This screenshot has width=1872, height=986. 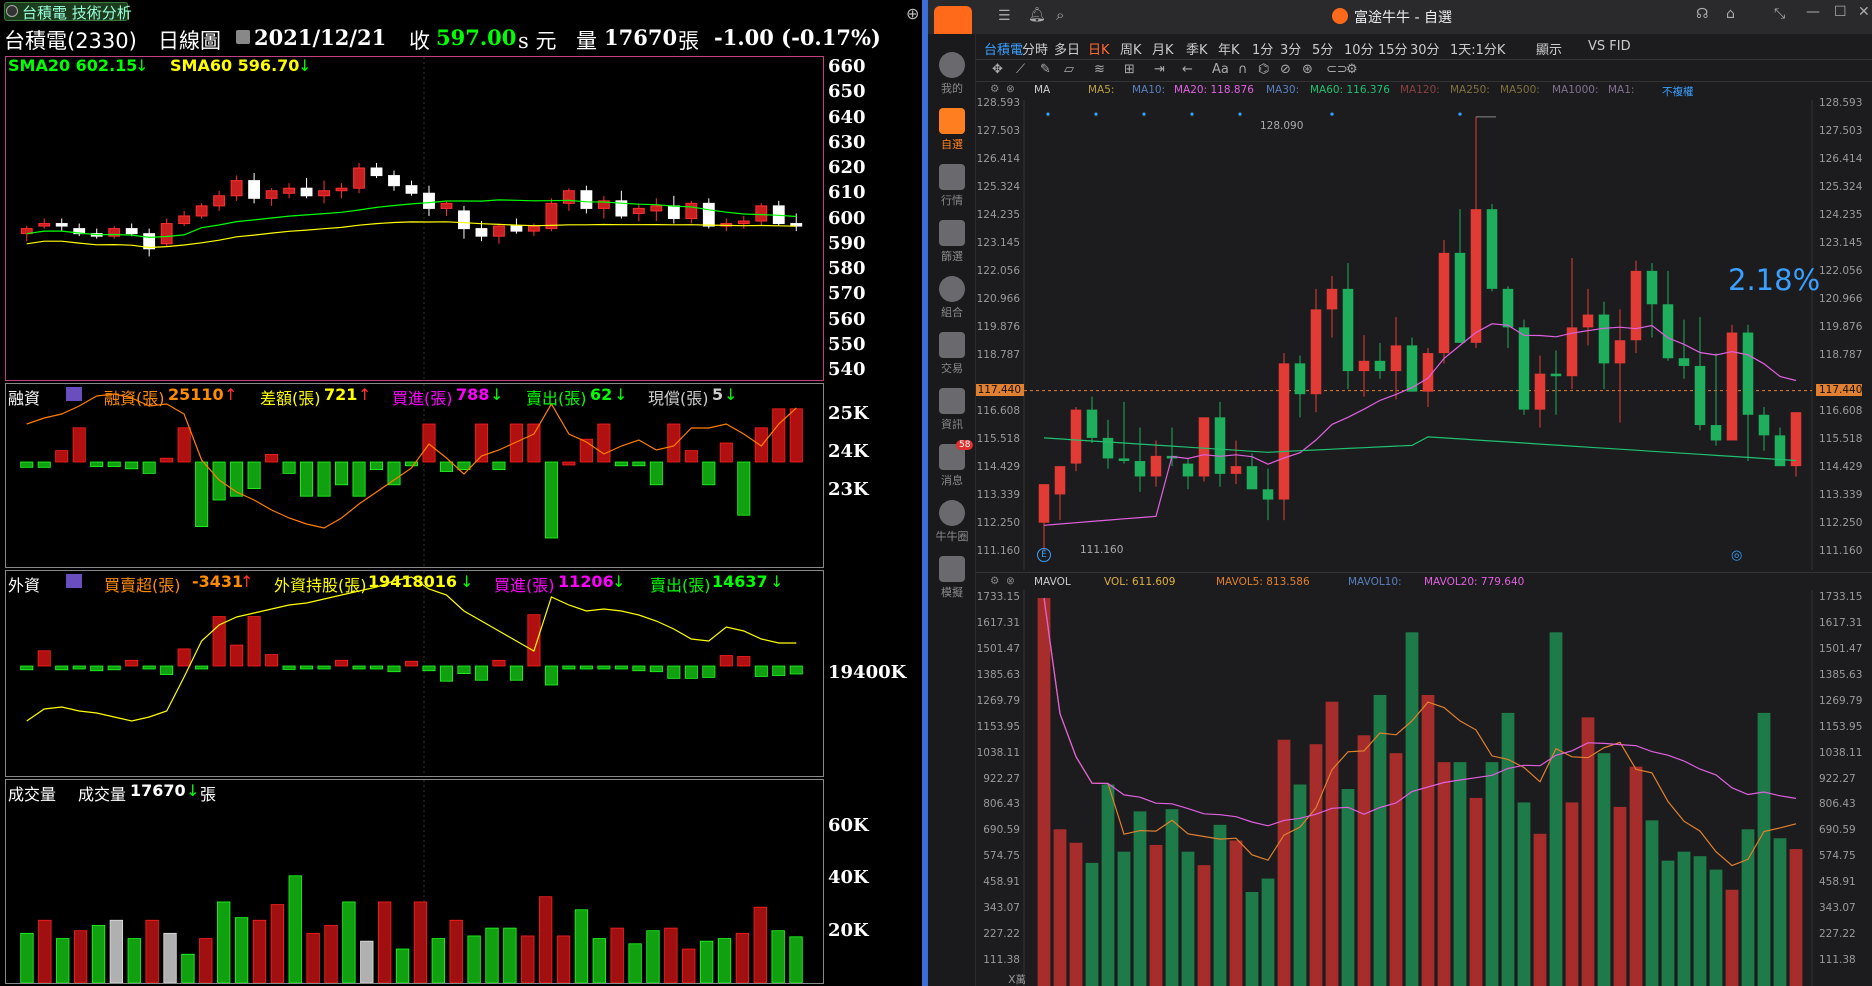 What do you see at coordinates (1779, 14) in the screenshot?
I see `shrink-icon: ⤡` at bounding box center [1779, 14].